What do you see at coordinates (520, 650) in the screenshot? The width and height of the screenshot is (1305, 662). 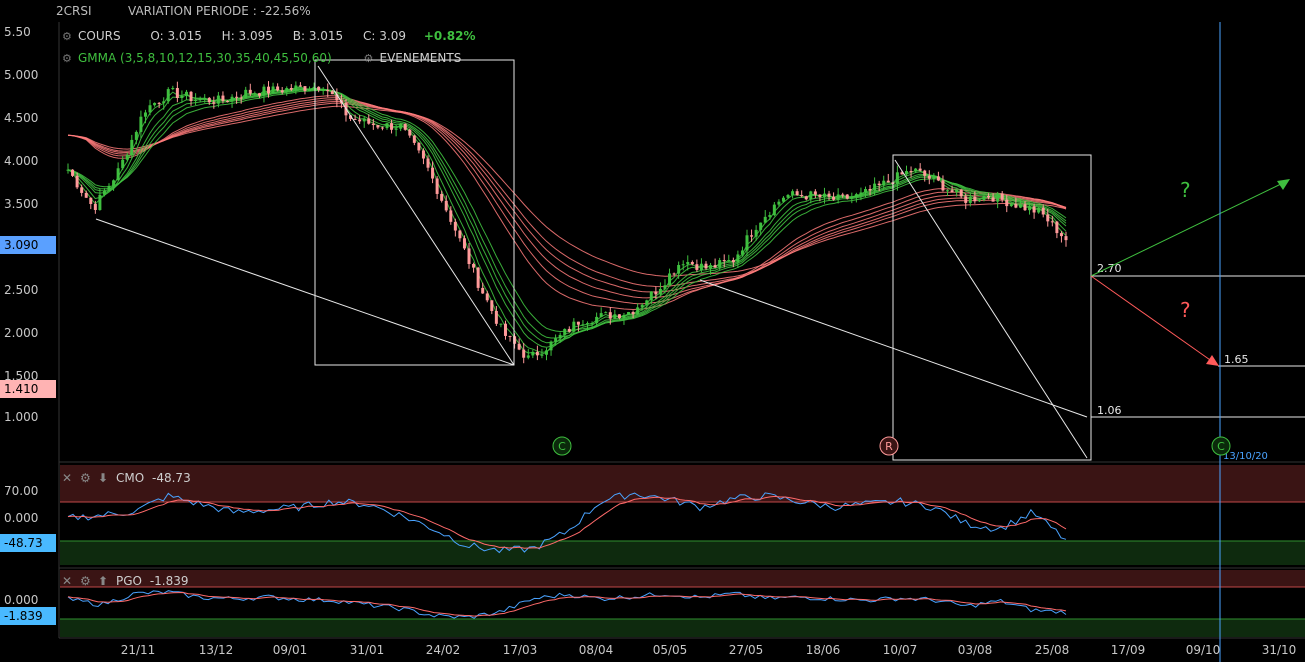 I see `x-tick: 17/03` at bounding box center [520, 650].